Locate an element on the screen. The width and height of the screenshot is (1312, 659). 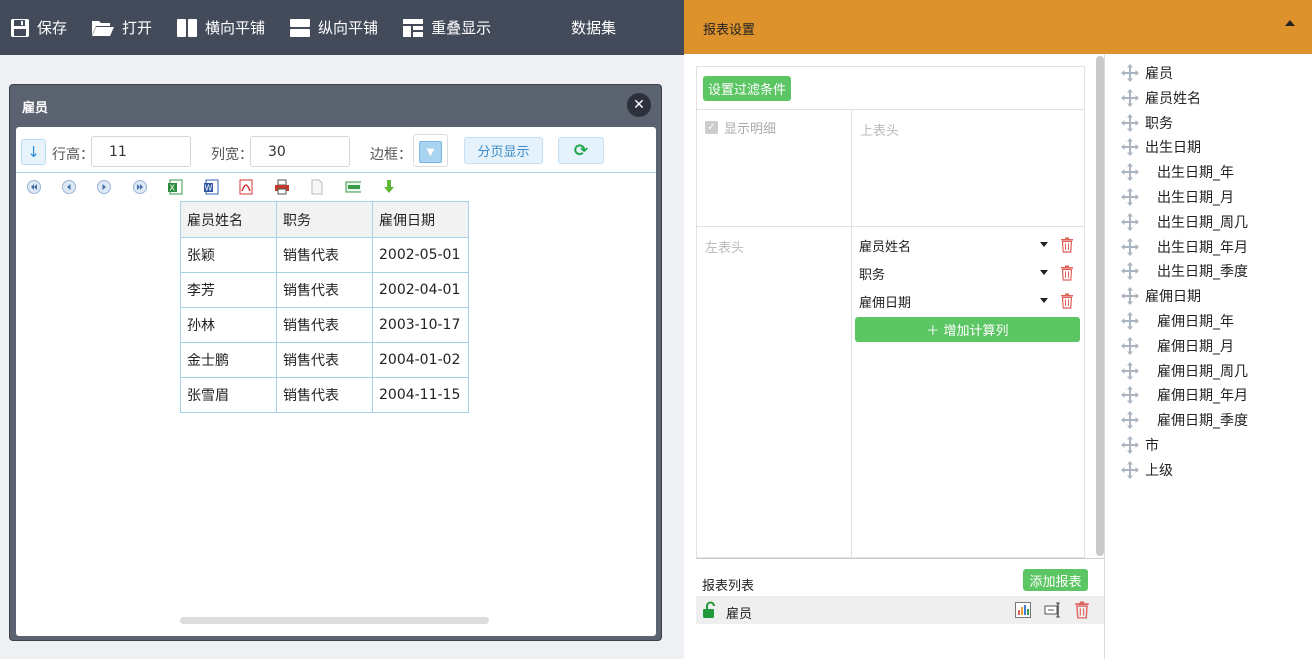
field-item: 职务 is located at coordinates (1147, 123).